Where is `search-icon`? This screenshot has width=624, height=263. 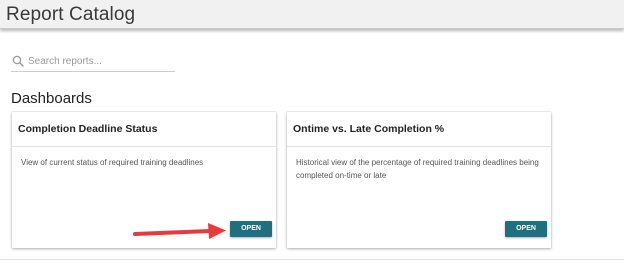
search-icon is located at coordinates (18, 61).